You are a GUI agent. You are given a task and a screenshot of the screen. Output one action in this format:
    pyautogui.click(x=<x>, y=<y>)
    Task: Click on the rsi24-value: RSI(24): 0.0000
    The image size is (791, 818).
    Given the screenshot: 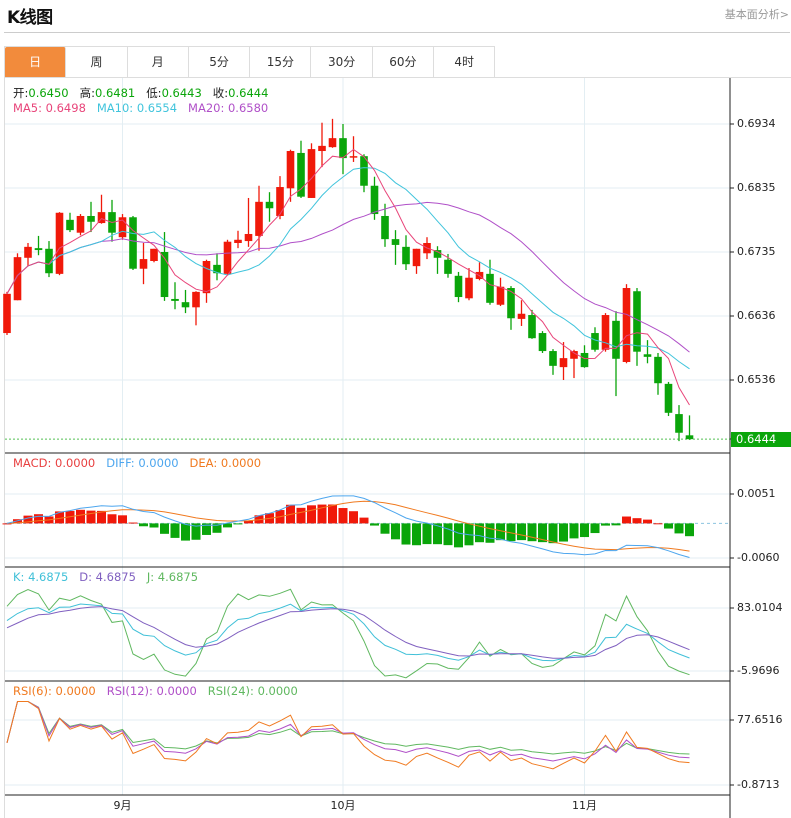 What is the action you would take?
    pyautogui.click(x=252, y=691)
    